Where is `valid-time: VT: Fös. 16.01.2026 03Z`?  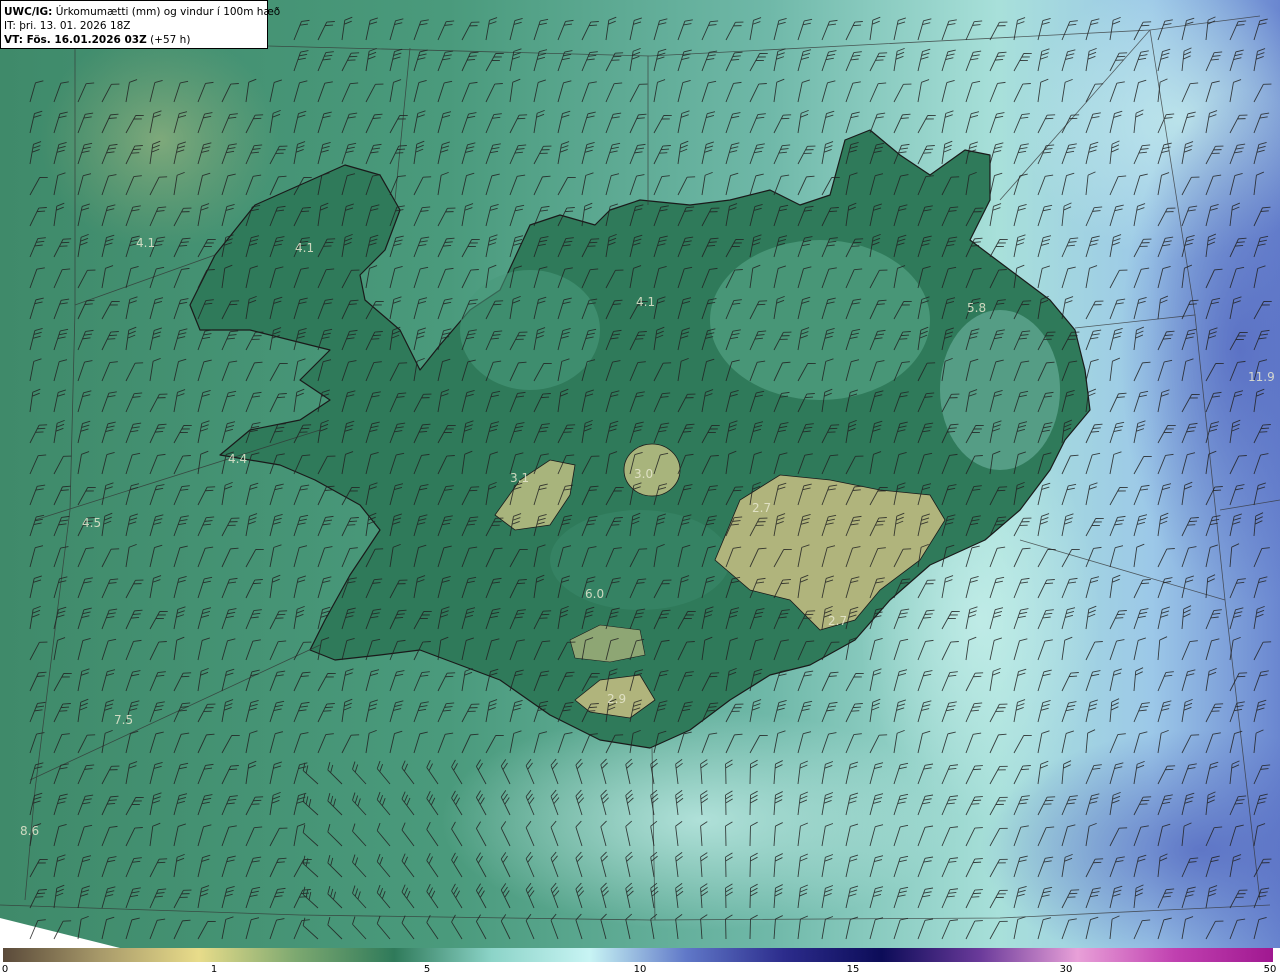 valid-time: VT: Fös. 16.01.2026 03Z is located at coordinates (75, 40).